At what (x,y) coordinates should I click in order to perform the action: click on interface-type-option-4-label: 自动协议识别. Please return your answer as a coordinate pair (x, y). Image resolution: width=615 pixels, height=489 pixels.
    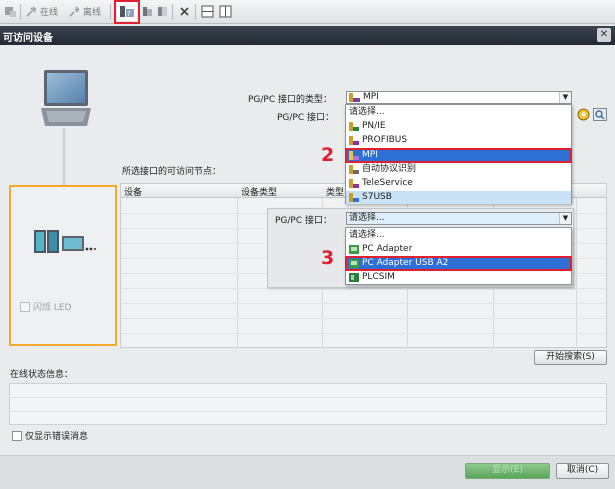
    Looking at the image, I should click on (389, 169).